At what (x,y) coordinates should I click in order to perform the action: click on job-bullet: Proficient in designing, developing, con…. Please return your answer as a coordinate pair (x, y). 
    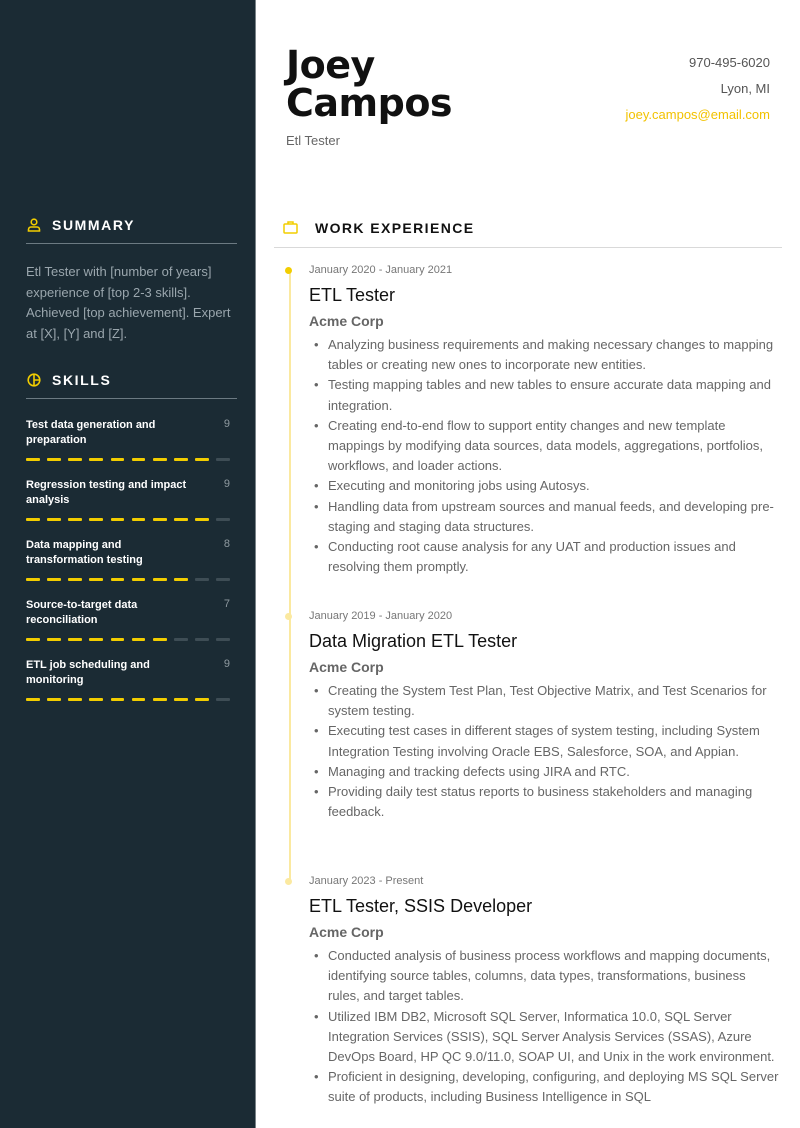
    Looking at the image, I should click on (544, 1087).